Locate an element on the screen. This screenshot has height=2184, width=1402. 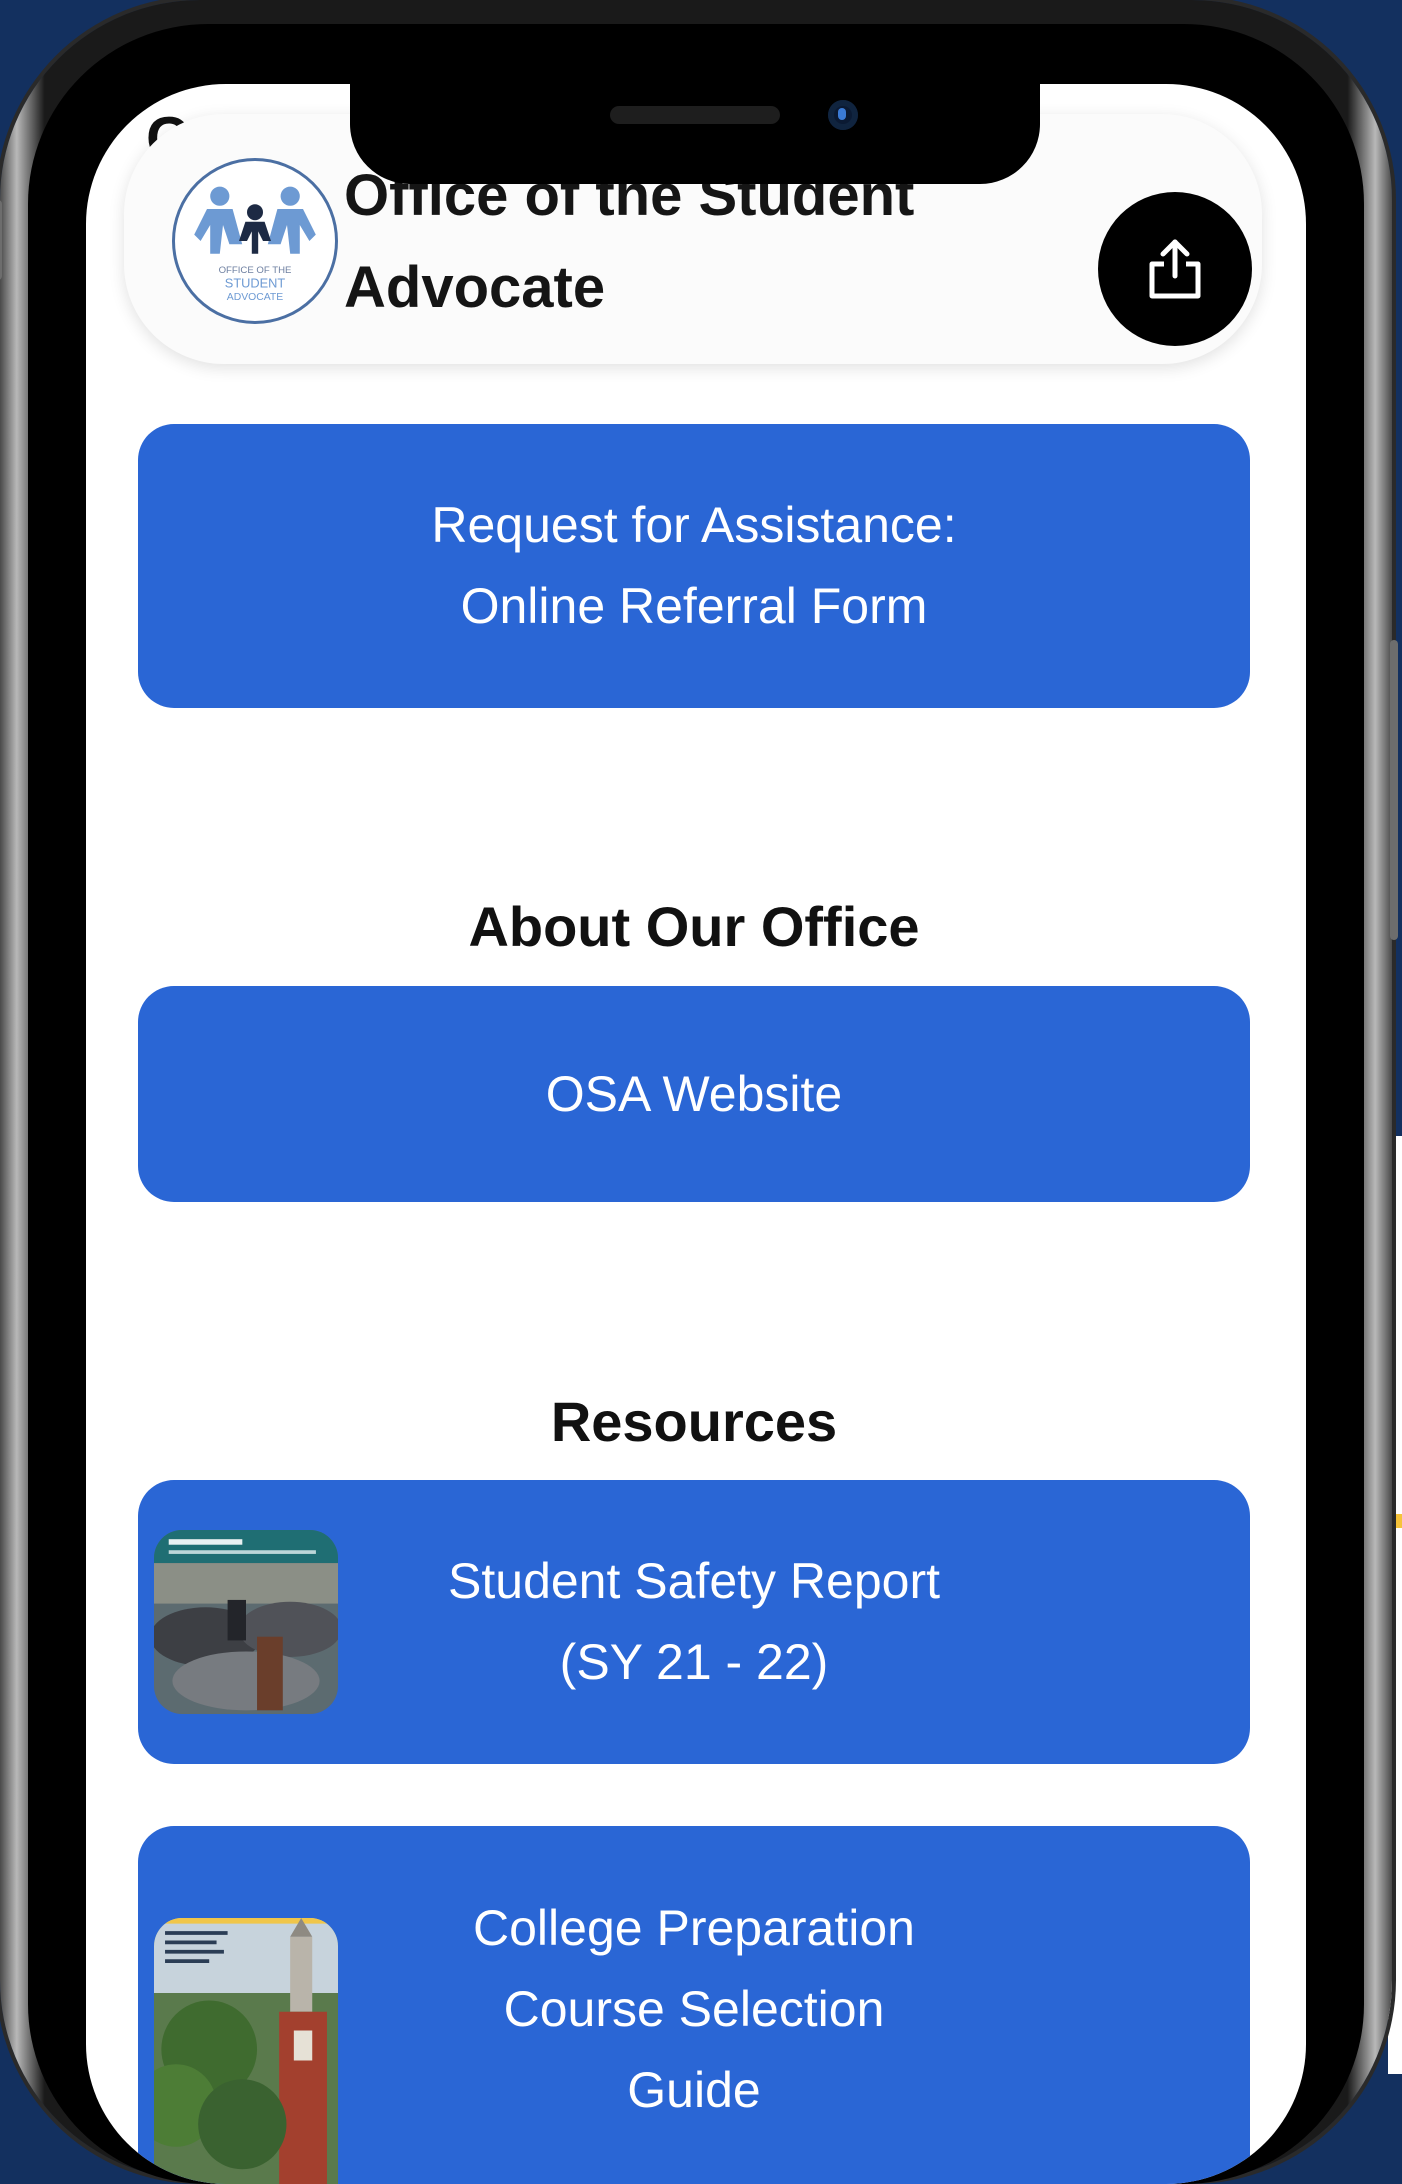
osa-website-label: OSA Website is located at coordinates (694, 1093).